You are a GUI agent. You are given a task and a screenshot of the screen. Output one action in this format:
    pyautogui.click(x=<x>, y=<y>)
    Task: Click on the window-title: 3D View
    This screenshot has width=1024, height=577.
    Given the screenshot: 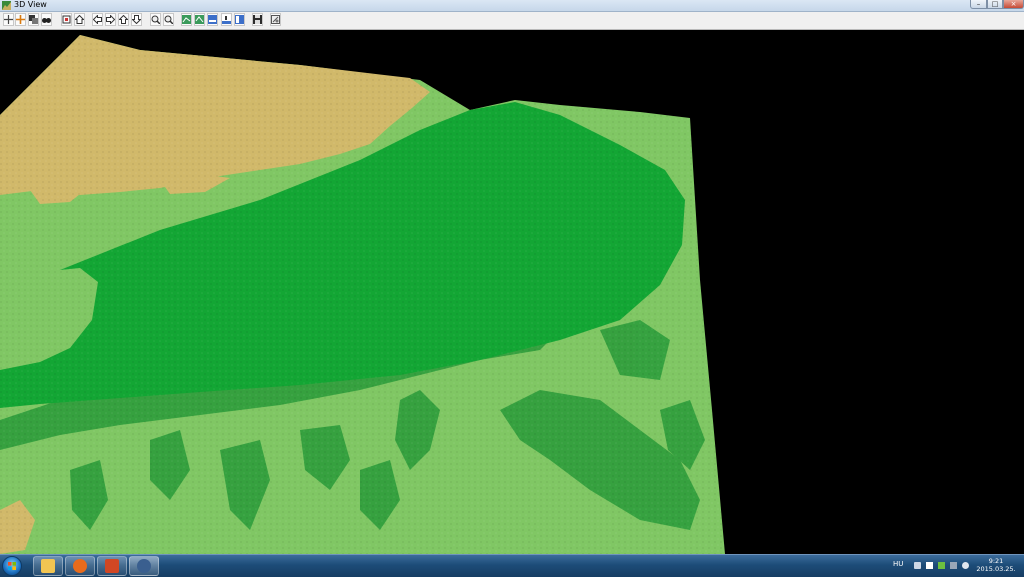 What is the action you would take?
    pyautogui.click(x=30, y=4)
    